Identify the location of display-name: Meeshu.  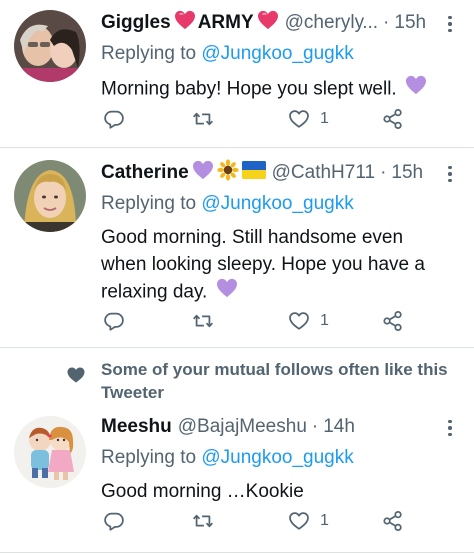
(136, 427).